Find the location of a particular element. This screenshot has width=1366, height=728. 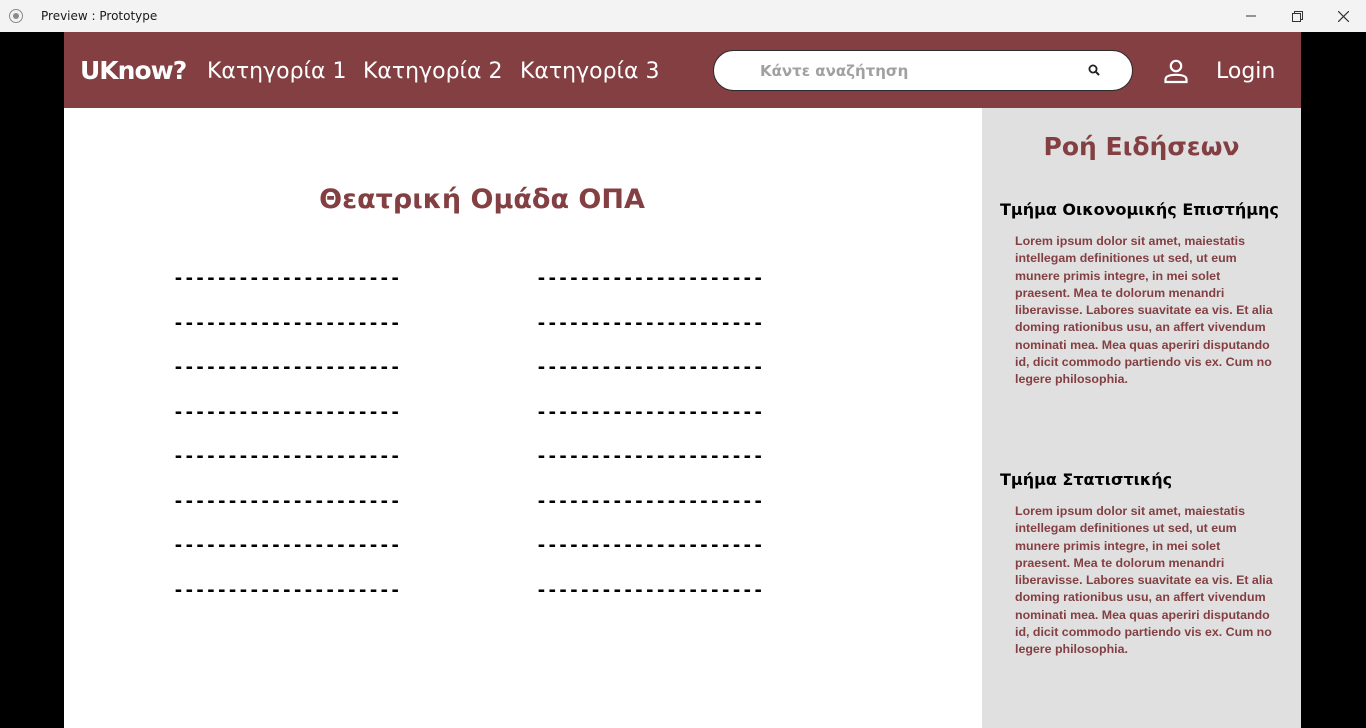

nav-category-2: Κατηγορία 2 is located at coordinates (433, 71).